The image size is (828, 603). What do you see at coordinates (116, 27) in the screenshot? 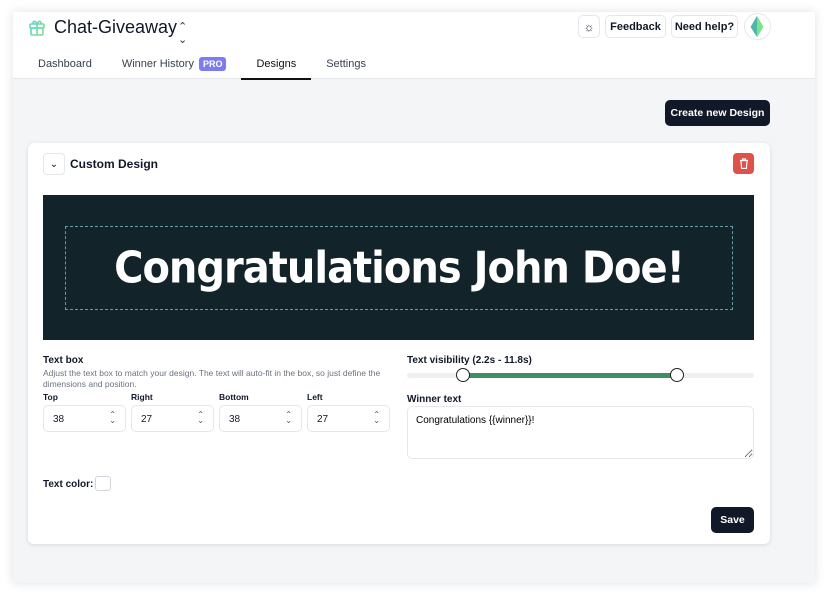
I see `app-title: Chat-Giveaway` at bounding box center [116, 27].